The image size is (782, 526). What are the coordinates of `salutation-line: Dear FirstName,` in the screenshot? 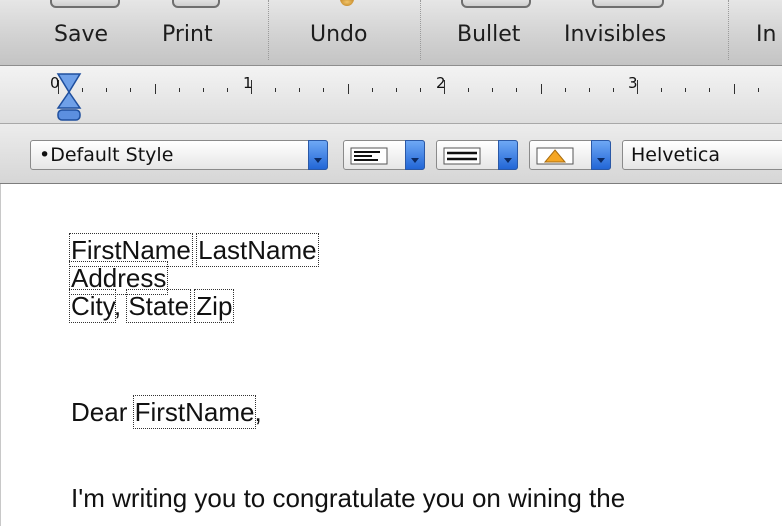 It's located at (166, 412).